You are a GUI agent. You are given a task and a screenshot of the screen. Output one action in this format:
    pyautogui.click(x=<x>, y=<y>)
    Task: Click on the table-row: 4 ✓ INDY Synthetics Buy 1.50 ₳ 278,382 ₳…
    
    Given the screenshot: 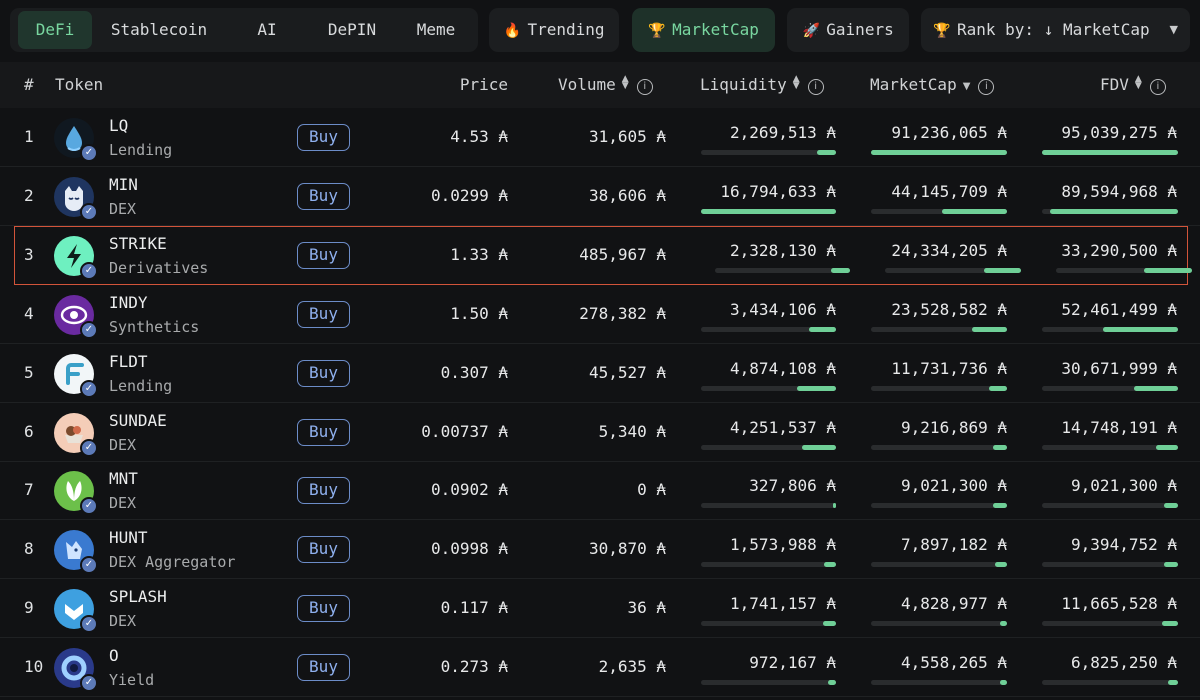 What is the action you would take?
    pyautogui.click(x=600, y=314)
    